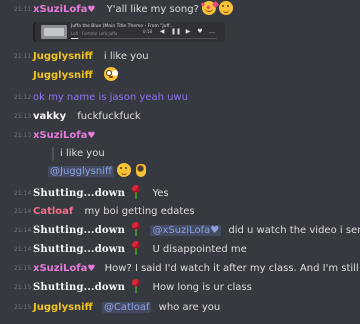  I want to click on next-icon: ▶, so click(188, 32).